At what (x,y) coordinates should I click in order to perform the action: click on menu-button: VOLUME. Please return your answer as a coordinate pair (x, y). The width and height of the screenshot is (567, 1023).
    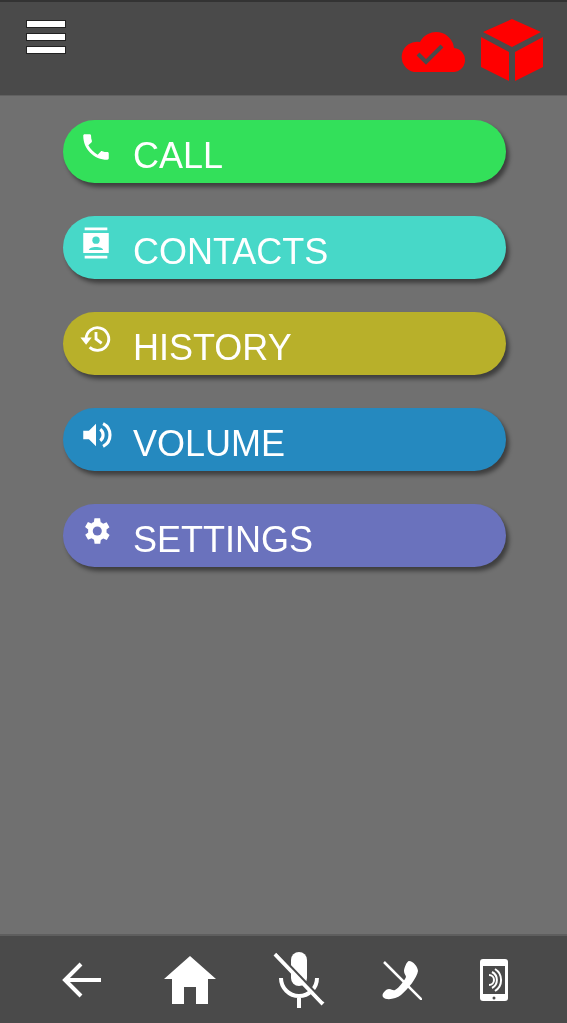
    Looking at the image, I should click on (284, 439).